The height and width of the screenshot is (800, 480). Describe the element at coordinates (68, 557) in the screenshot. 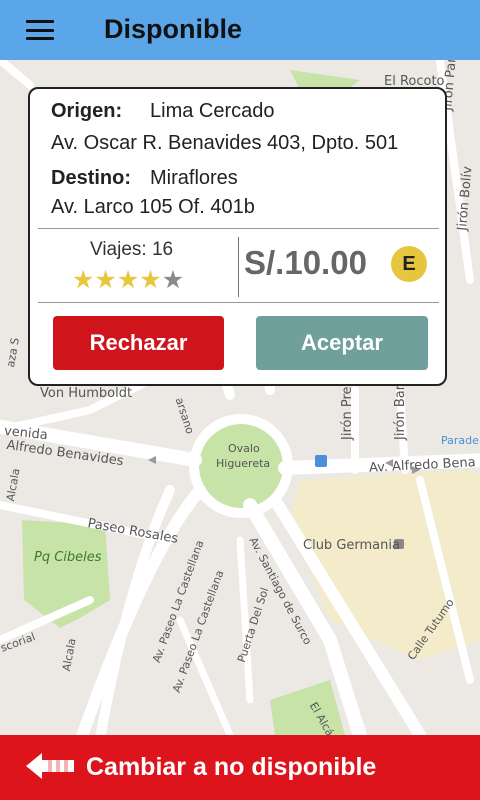

I see `map-label: Pq Cibeles` at that location.